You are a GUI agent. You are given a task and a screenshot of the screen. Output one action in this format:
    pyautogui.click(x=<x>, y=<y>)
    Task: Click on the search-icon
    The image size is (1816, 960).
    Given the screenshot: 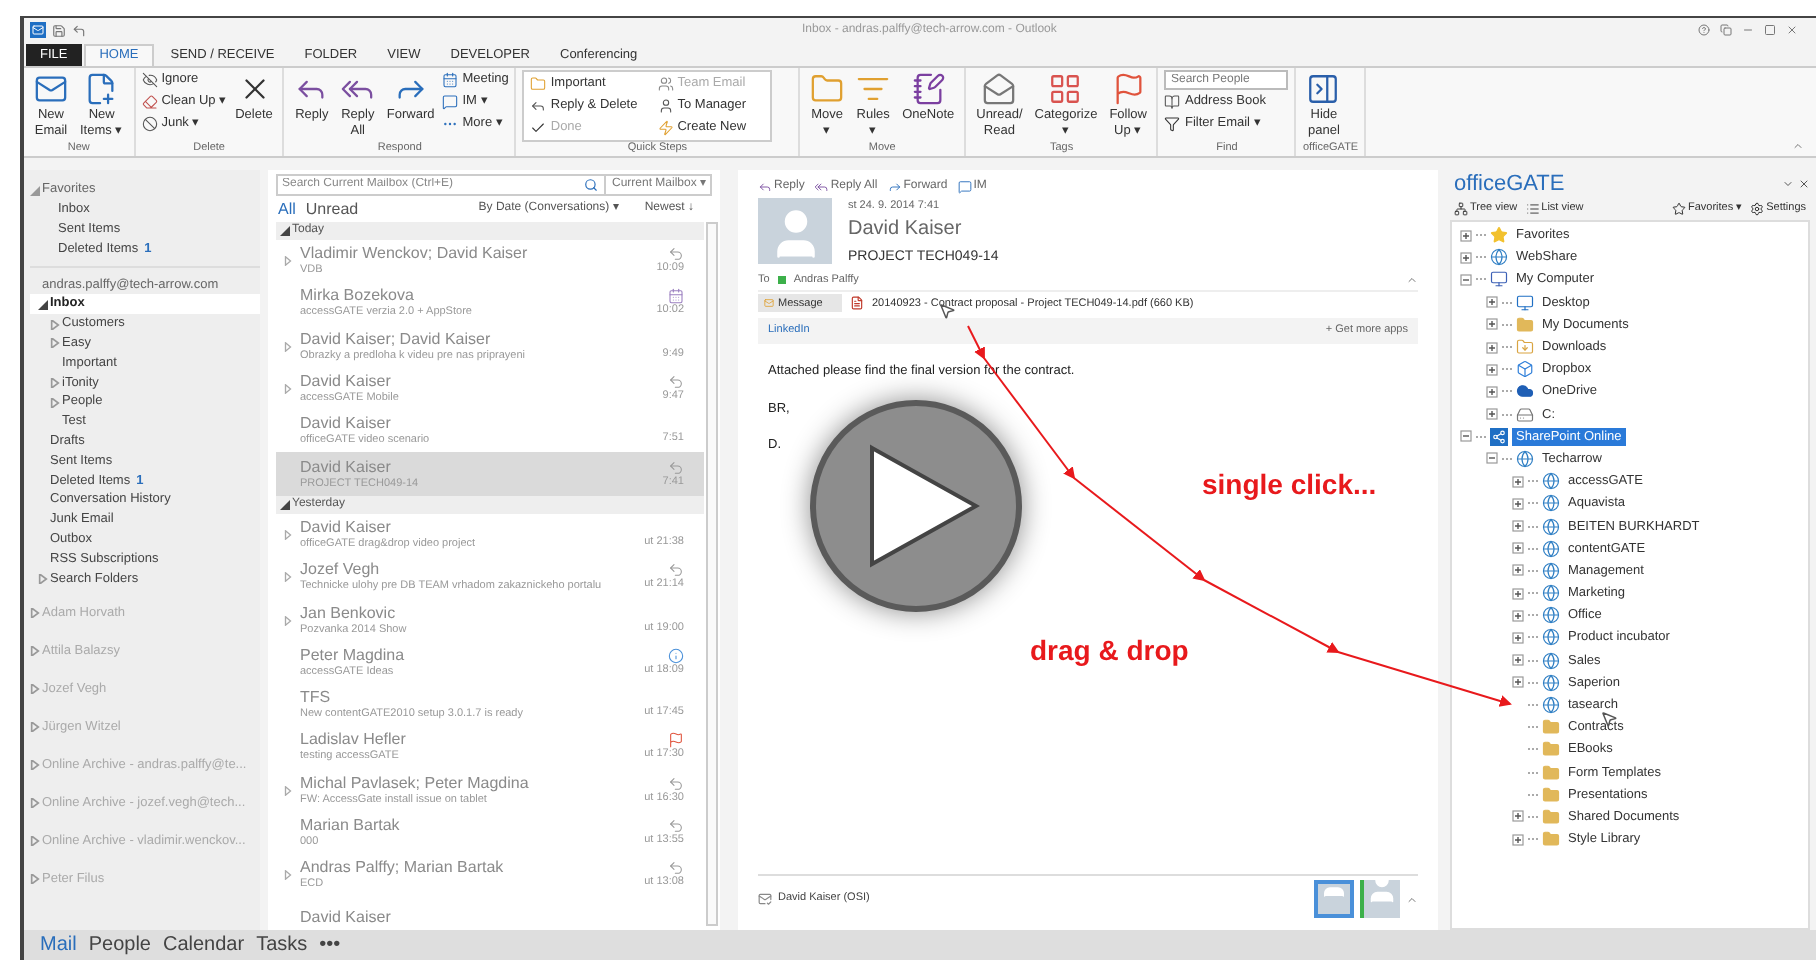 What is the action you would take?
    pyautogui.click(x=590, y=185)
    